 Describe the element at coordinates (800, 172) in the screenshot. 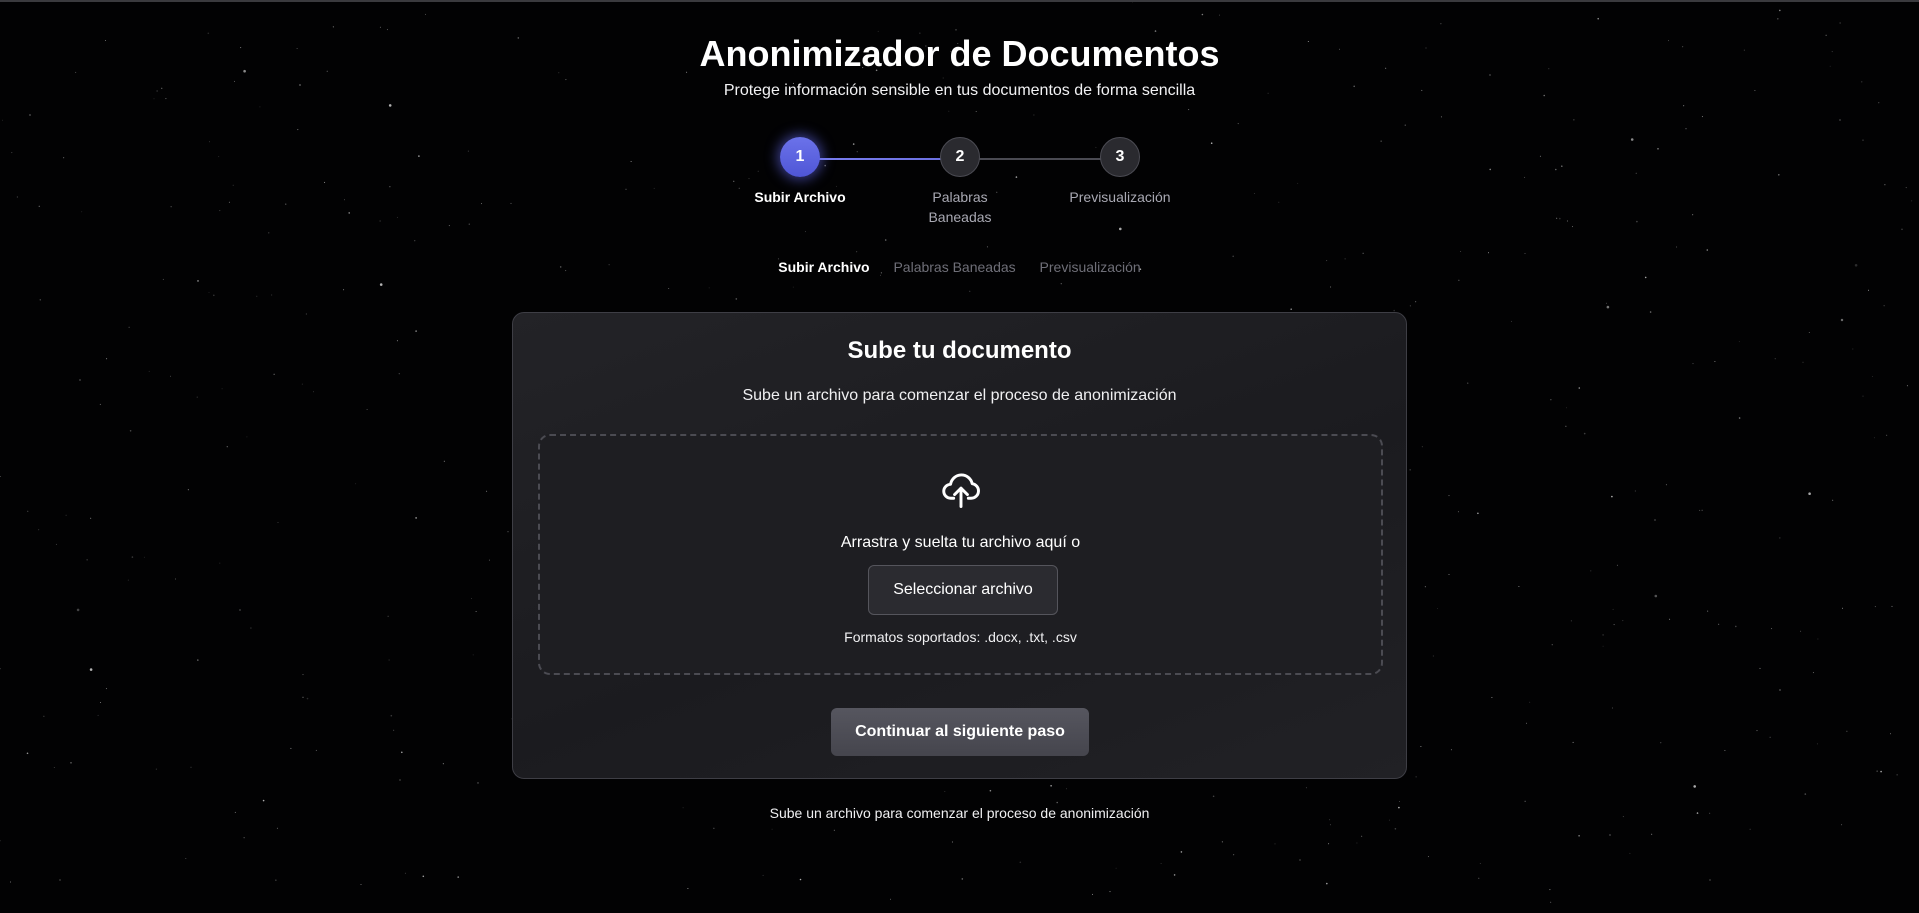

I see `step-upload: 1 Subir Archivo` at that location.